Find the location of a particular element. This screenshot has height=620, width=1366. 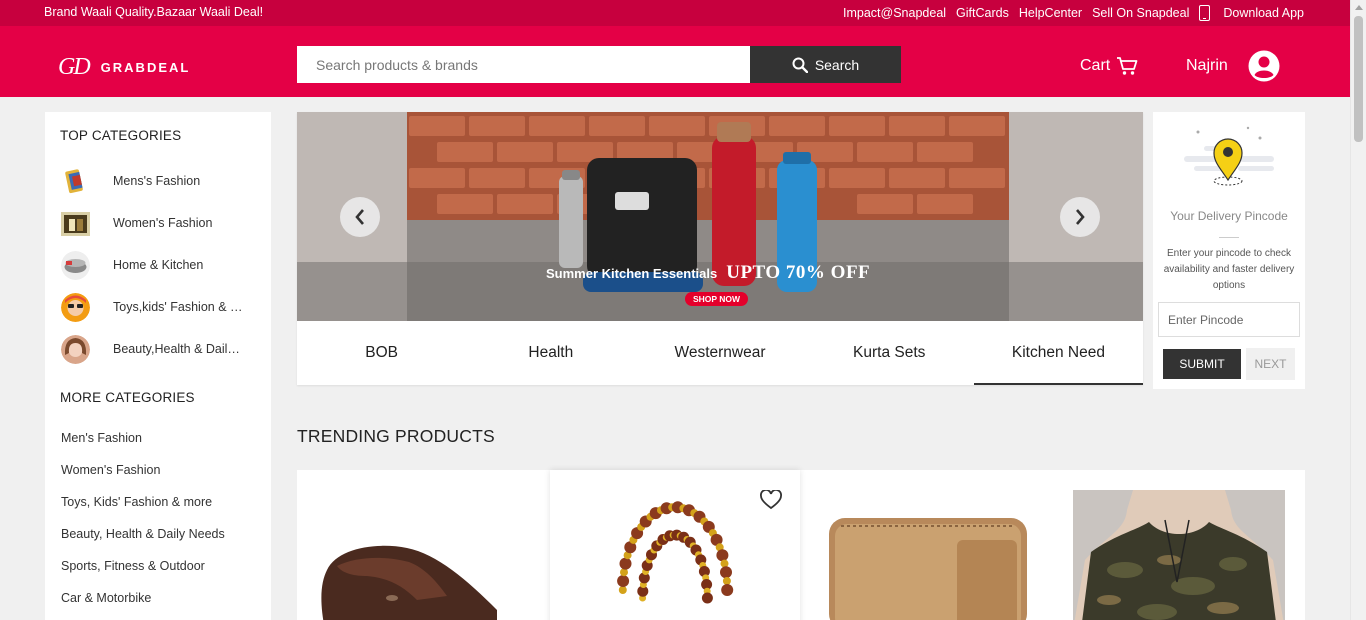

mens-fashion-thumb-icon is located at coordinates (75, 181).